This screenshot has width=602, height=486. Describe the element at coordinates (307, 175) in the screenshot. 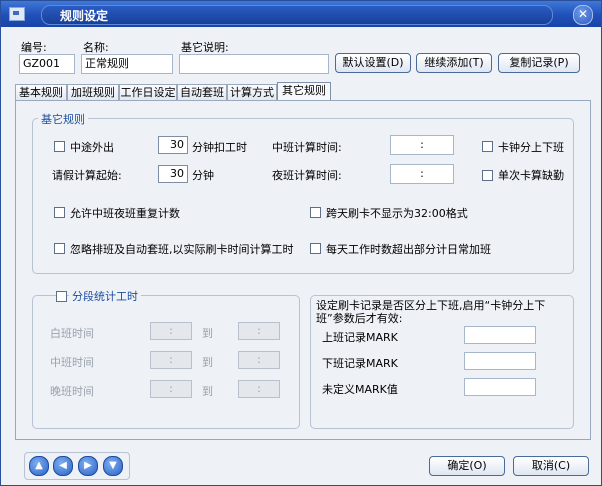

I see `night-shift-time-label: 夜班计算时间:` at that location.